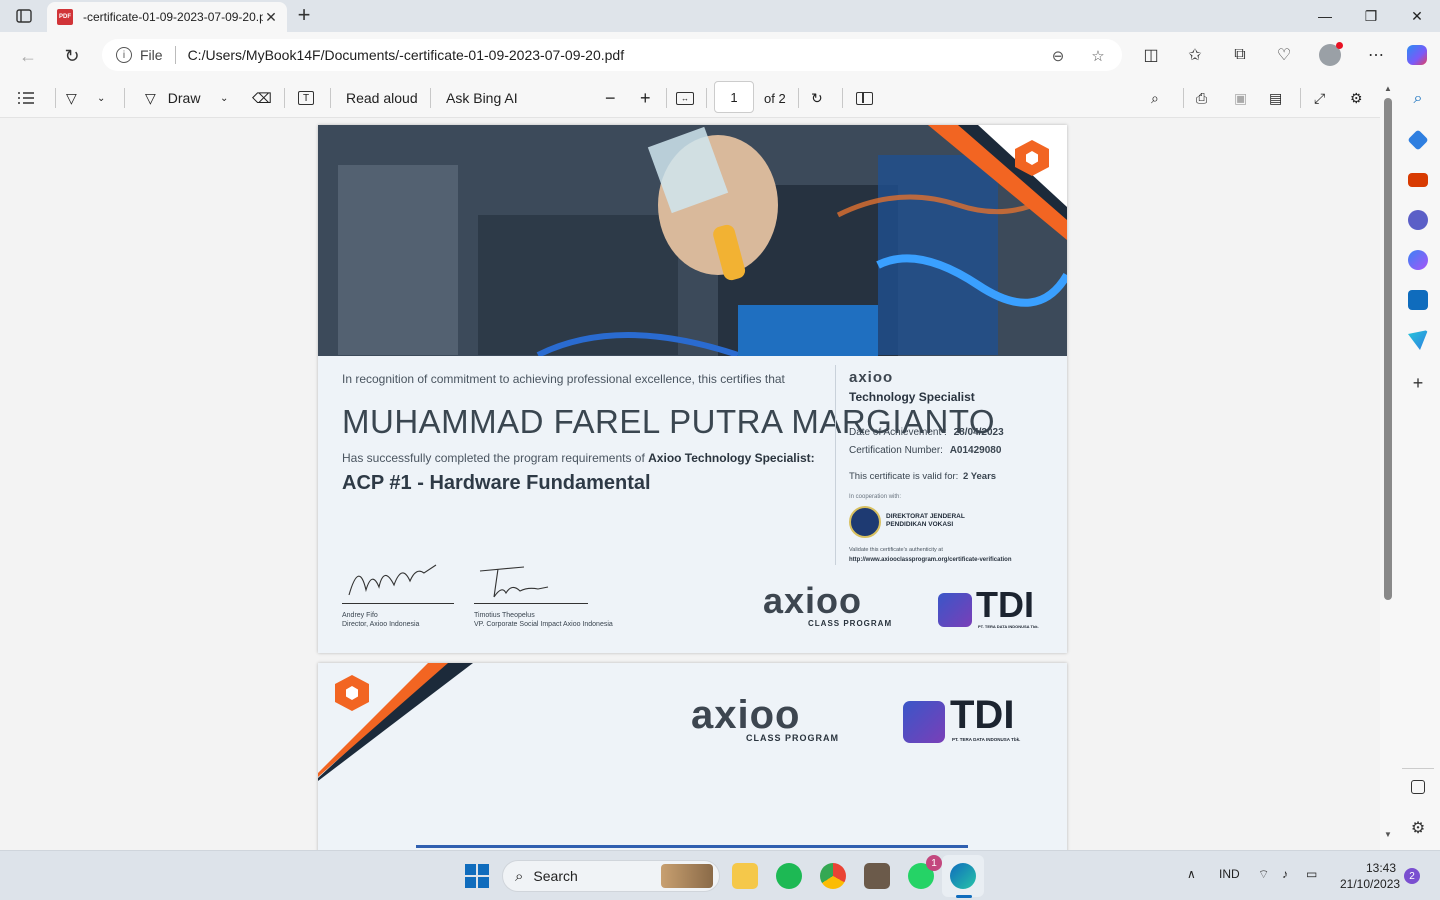  What do you see at coordinates (1191, 874) in the screenshot?
I see `tray-overflow-icon: ∧` at bounding box center [1191, 874].